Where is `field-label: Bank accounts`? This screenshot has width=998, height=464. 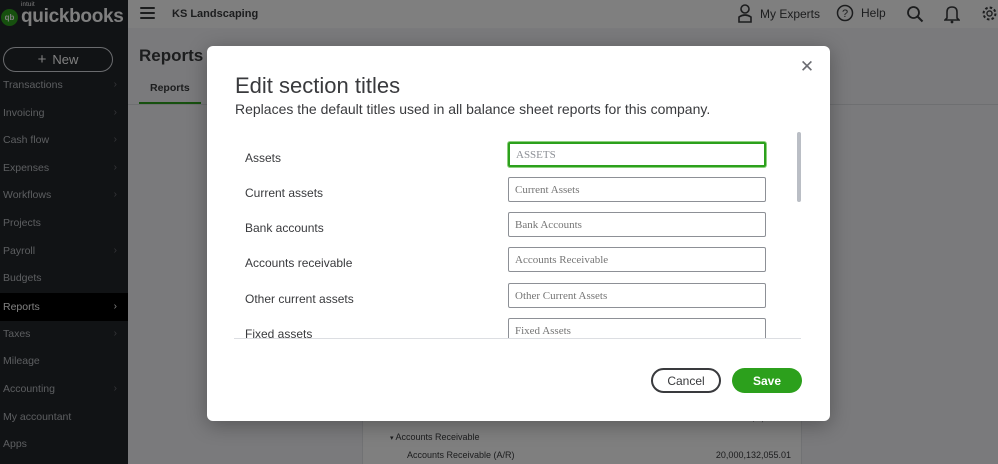 field-label: Bank accounts is located at coordinates (284, 228).